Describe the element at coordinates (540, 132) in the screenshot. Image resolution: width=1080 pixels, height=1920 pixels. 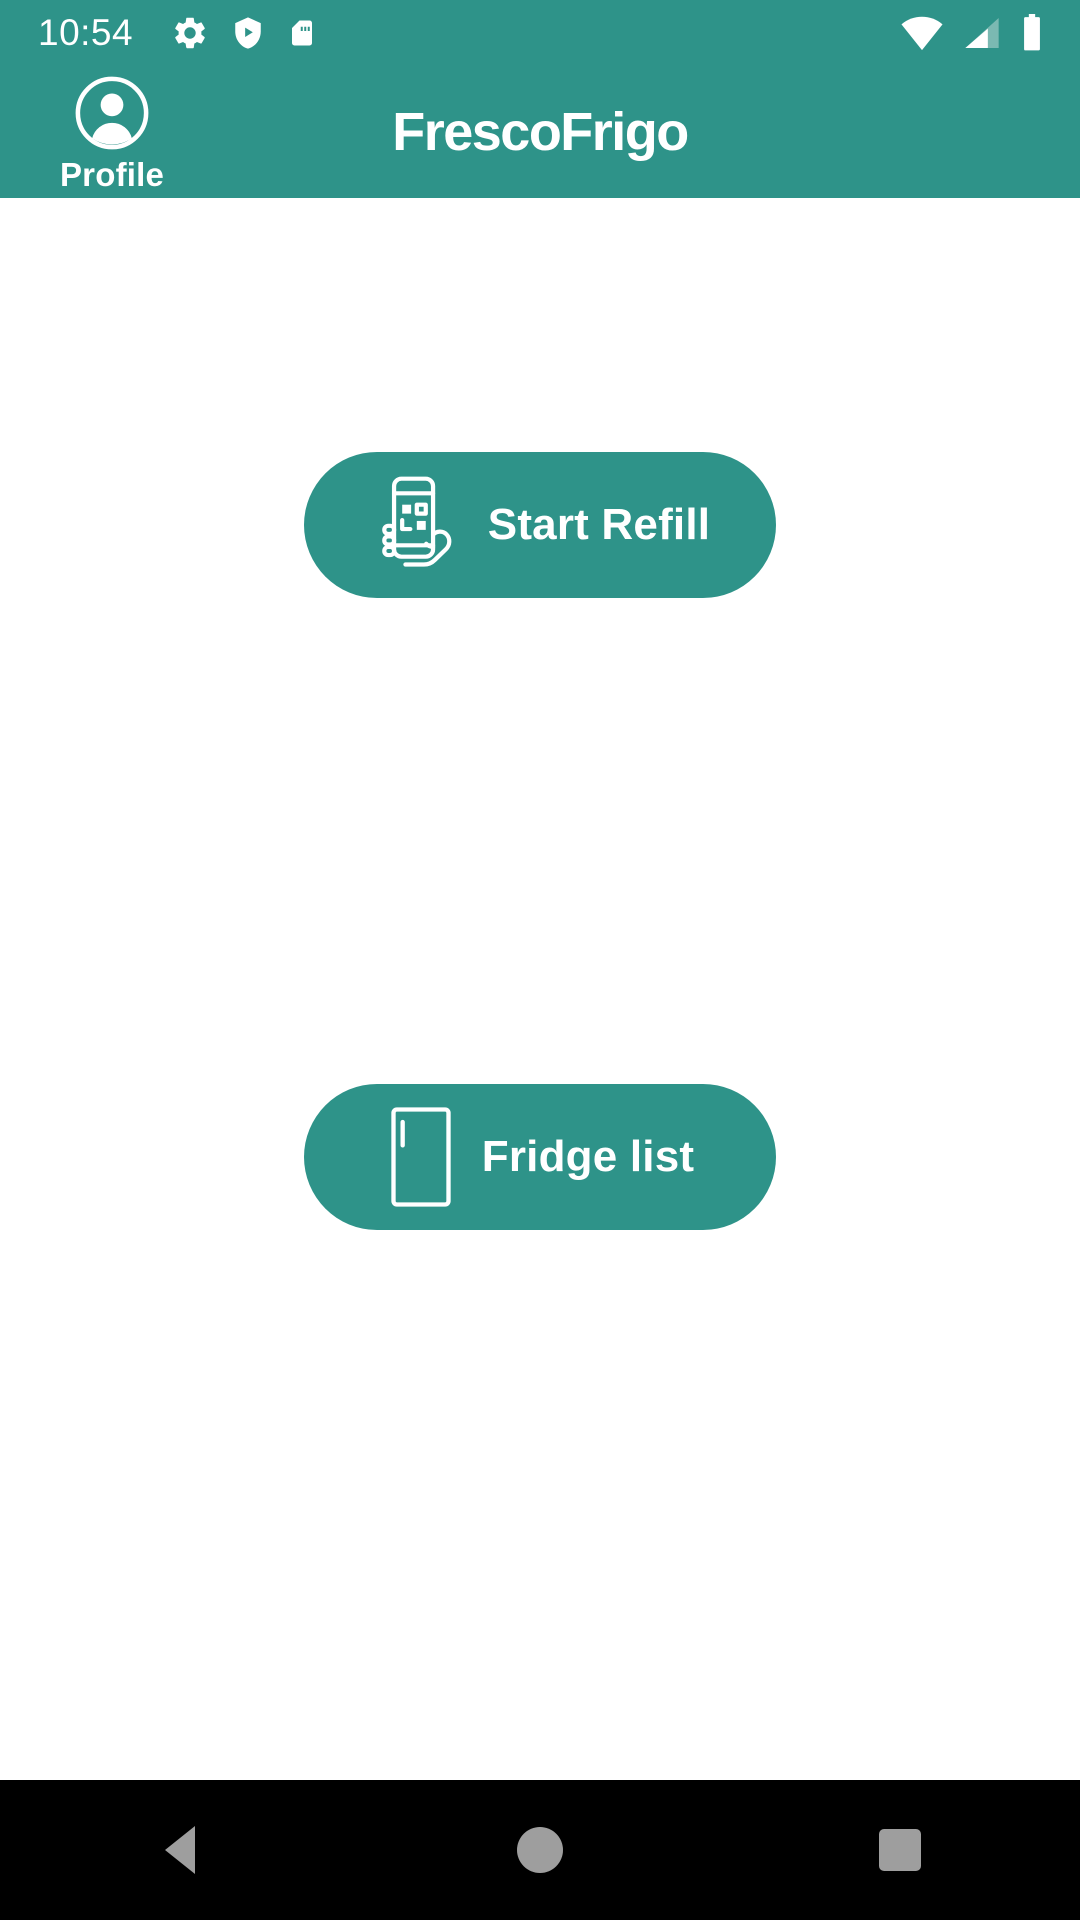
I see `app-bar: FrescoFrigo Profile` at that location.